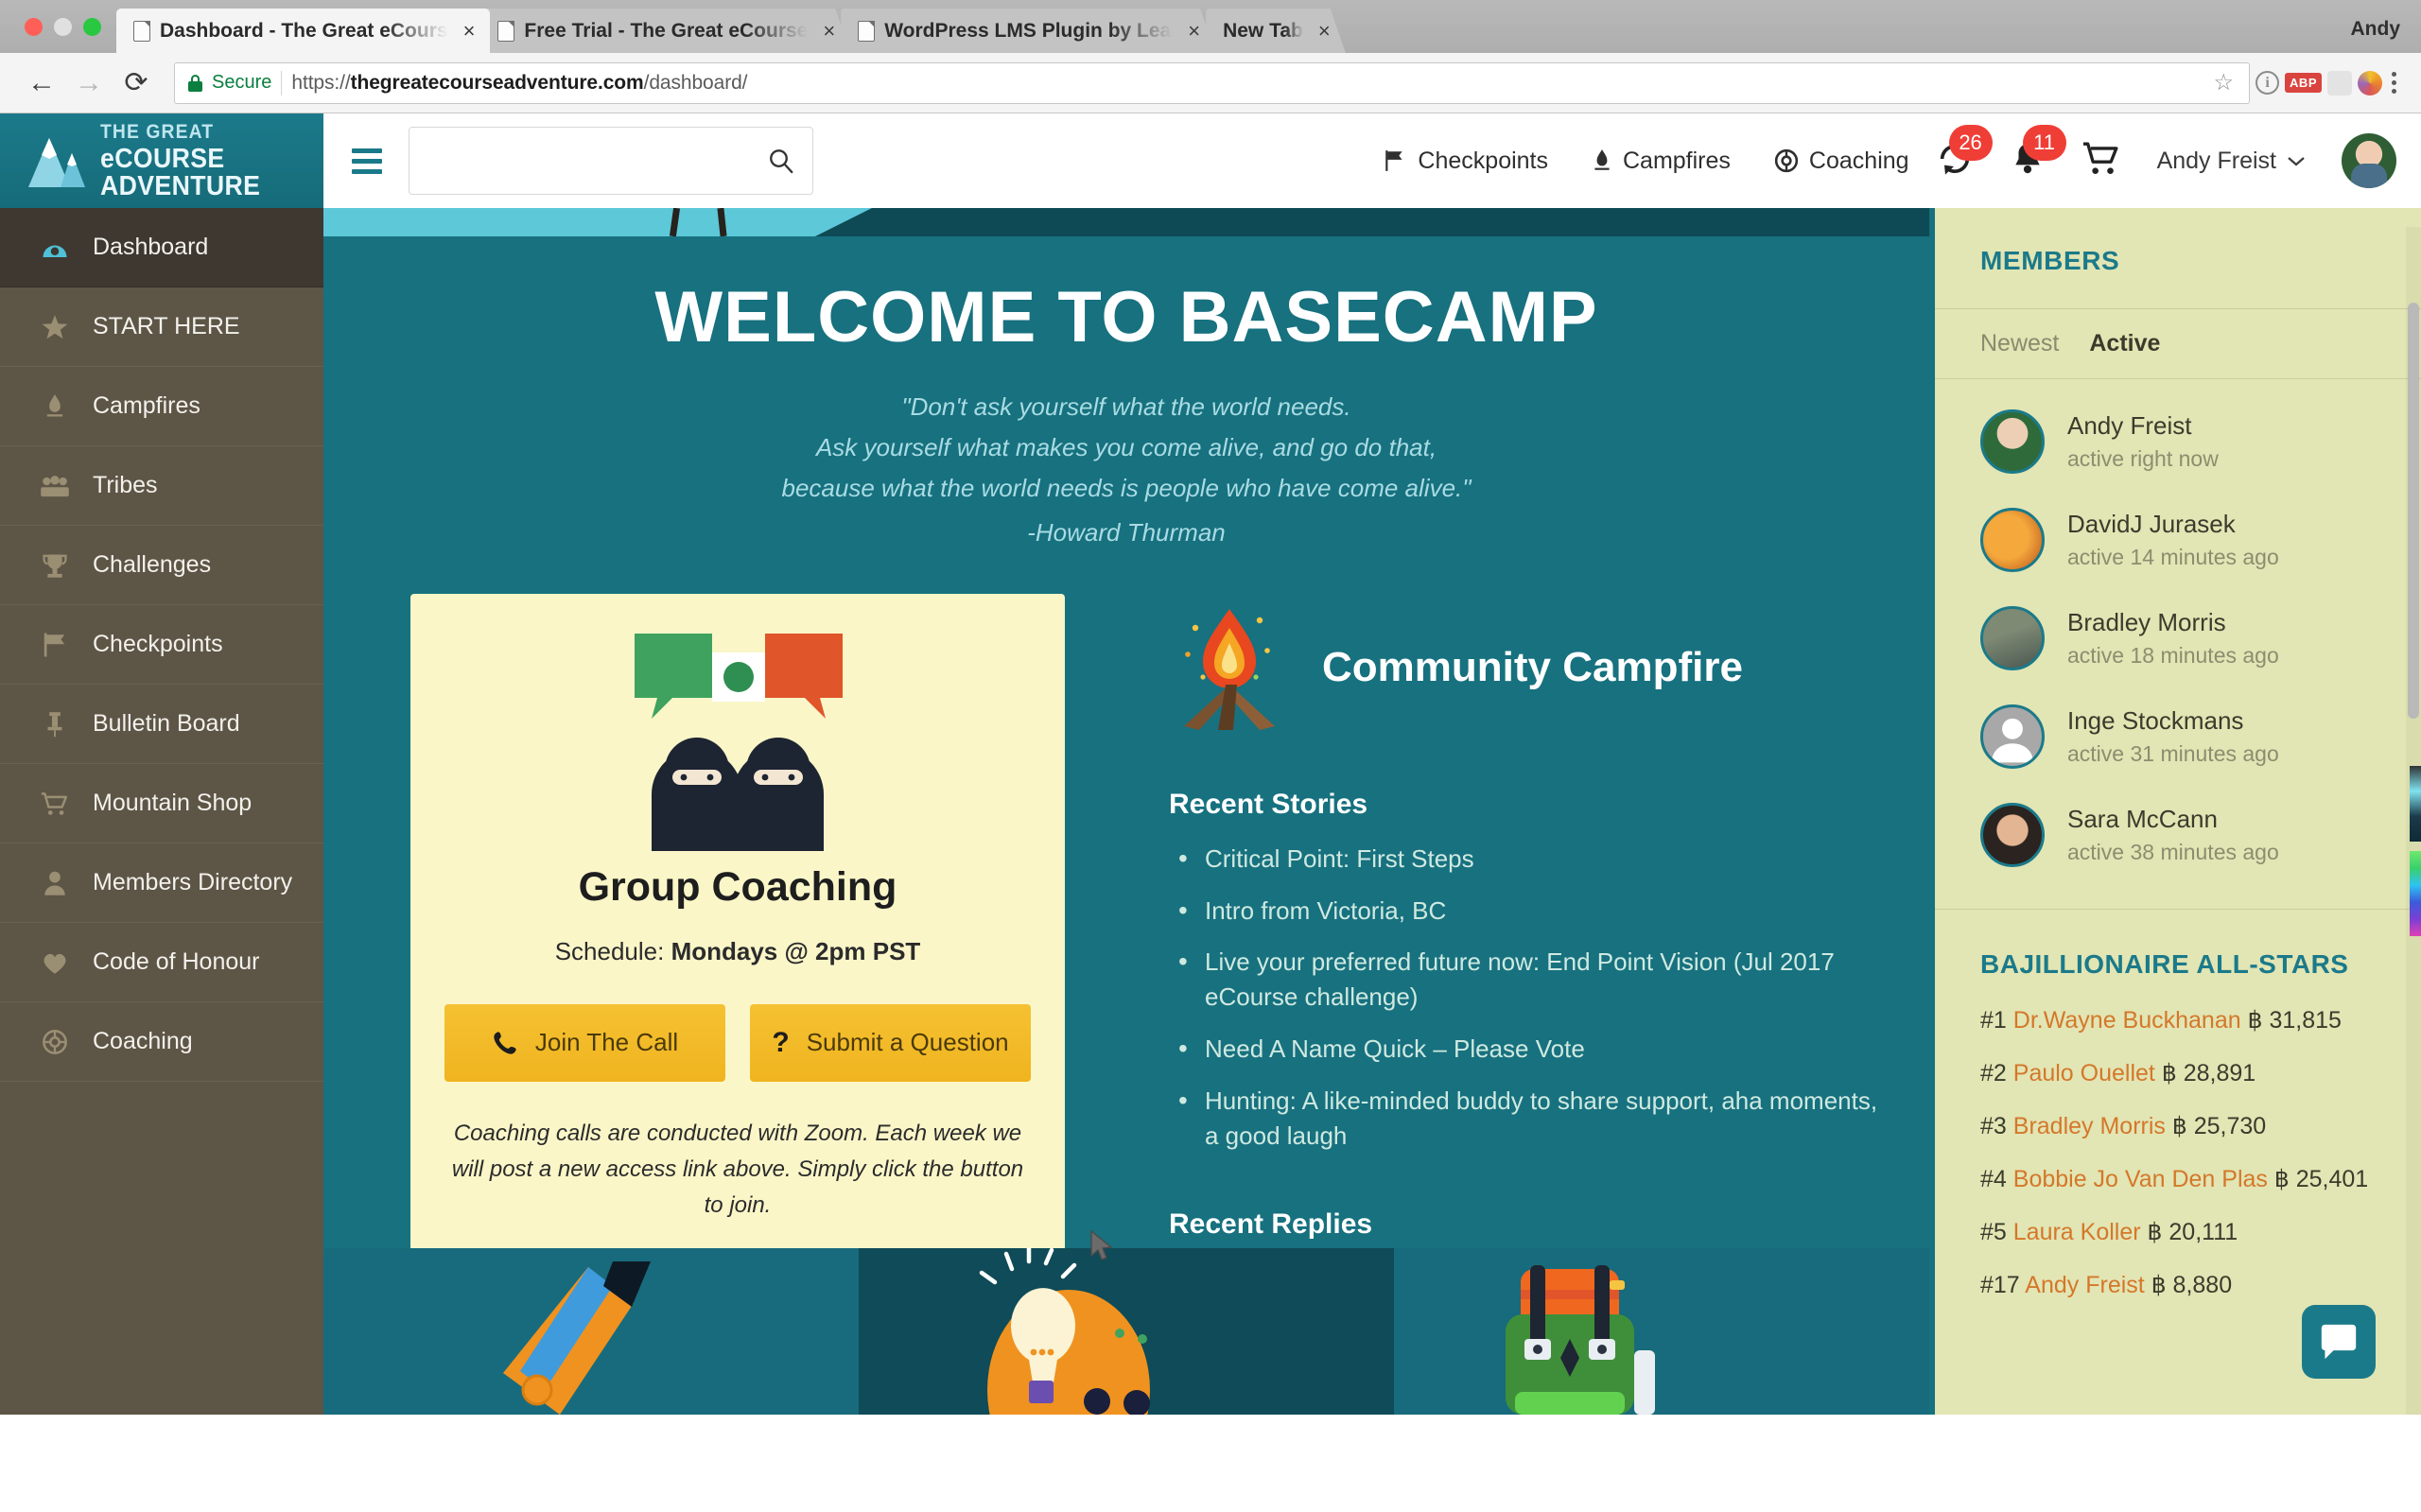  Describe the element at coordinates (1126, 532) in the screenshot. I see `quote-author: -Howard Thurman` at that location.